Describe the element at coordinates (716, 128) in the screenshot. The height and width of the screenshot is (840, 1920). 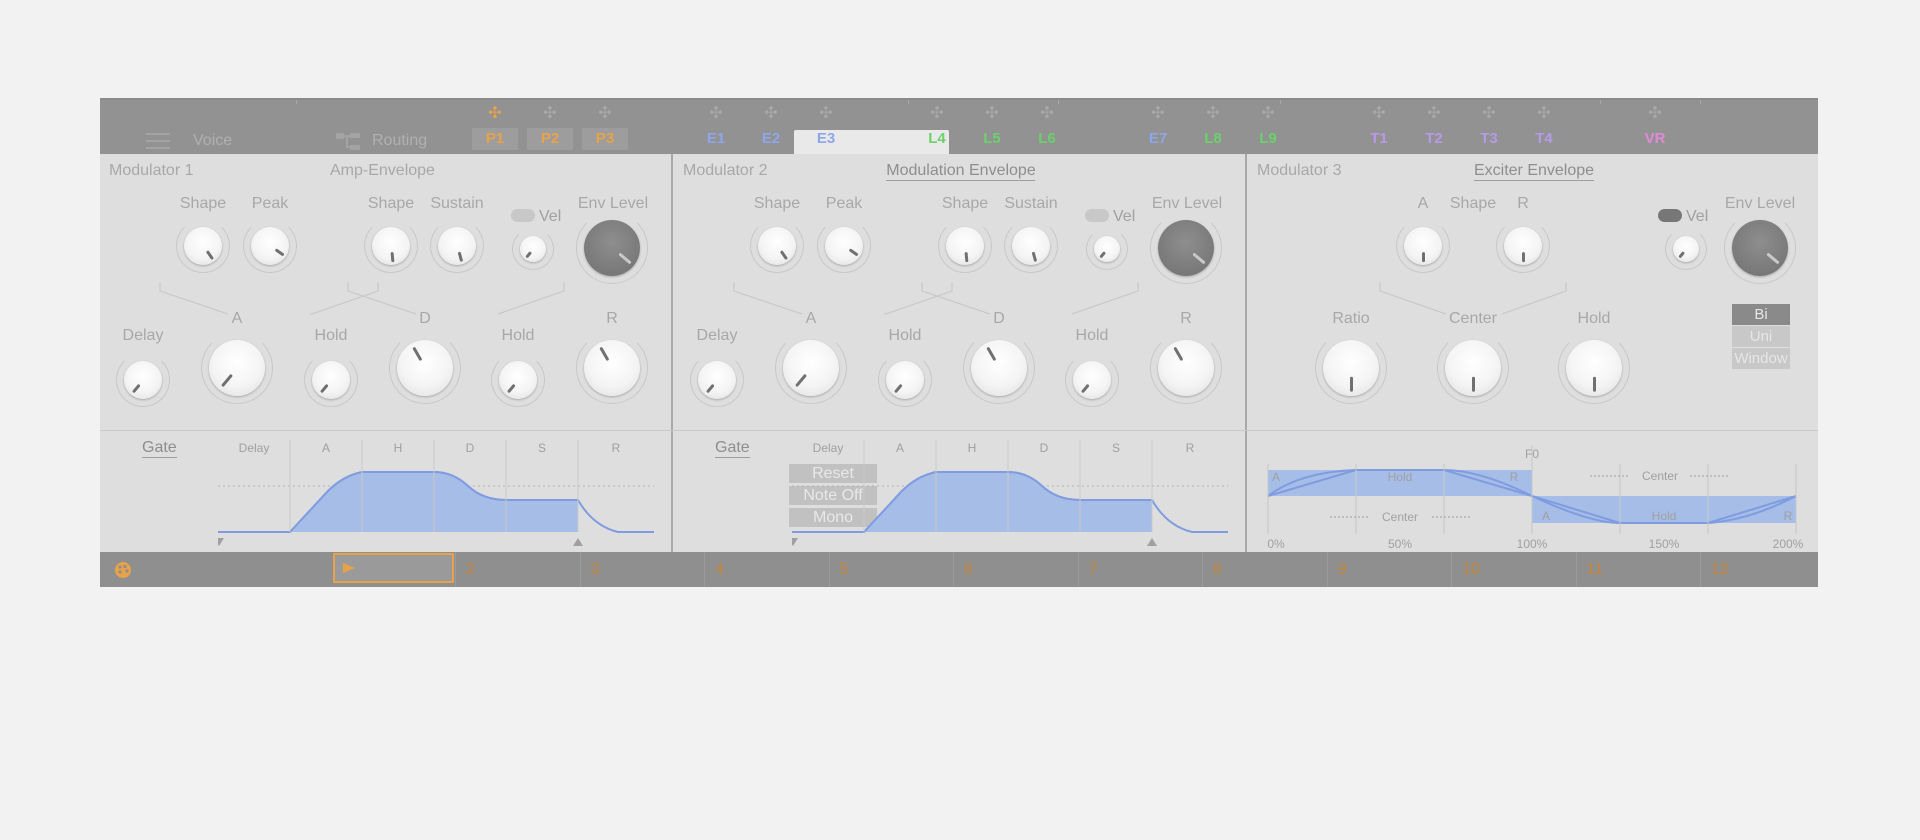
I see `macro-e1: ✣ E1` at that location.